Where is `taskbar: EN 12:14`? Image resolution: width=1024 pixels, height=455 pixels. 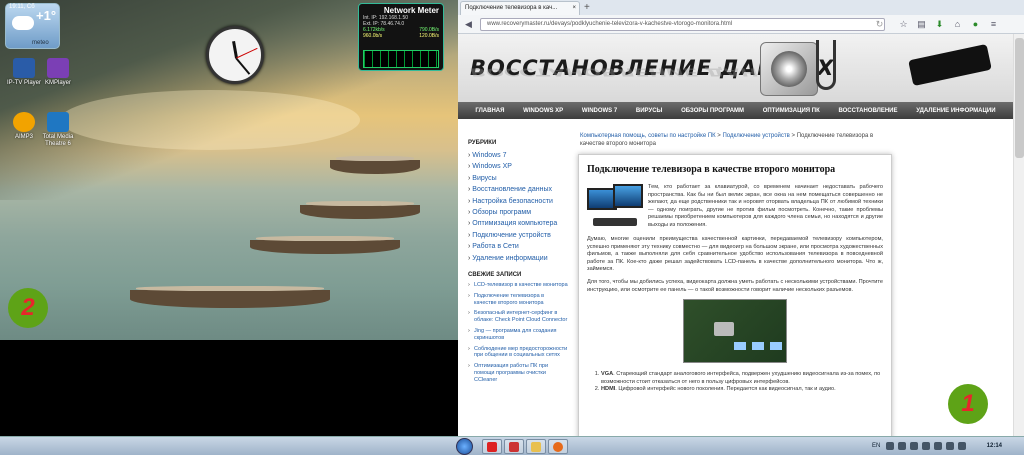 taskbar: EN 12:14 is located at coordinates (512, 445).